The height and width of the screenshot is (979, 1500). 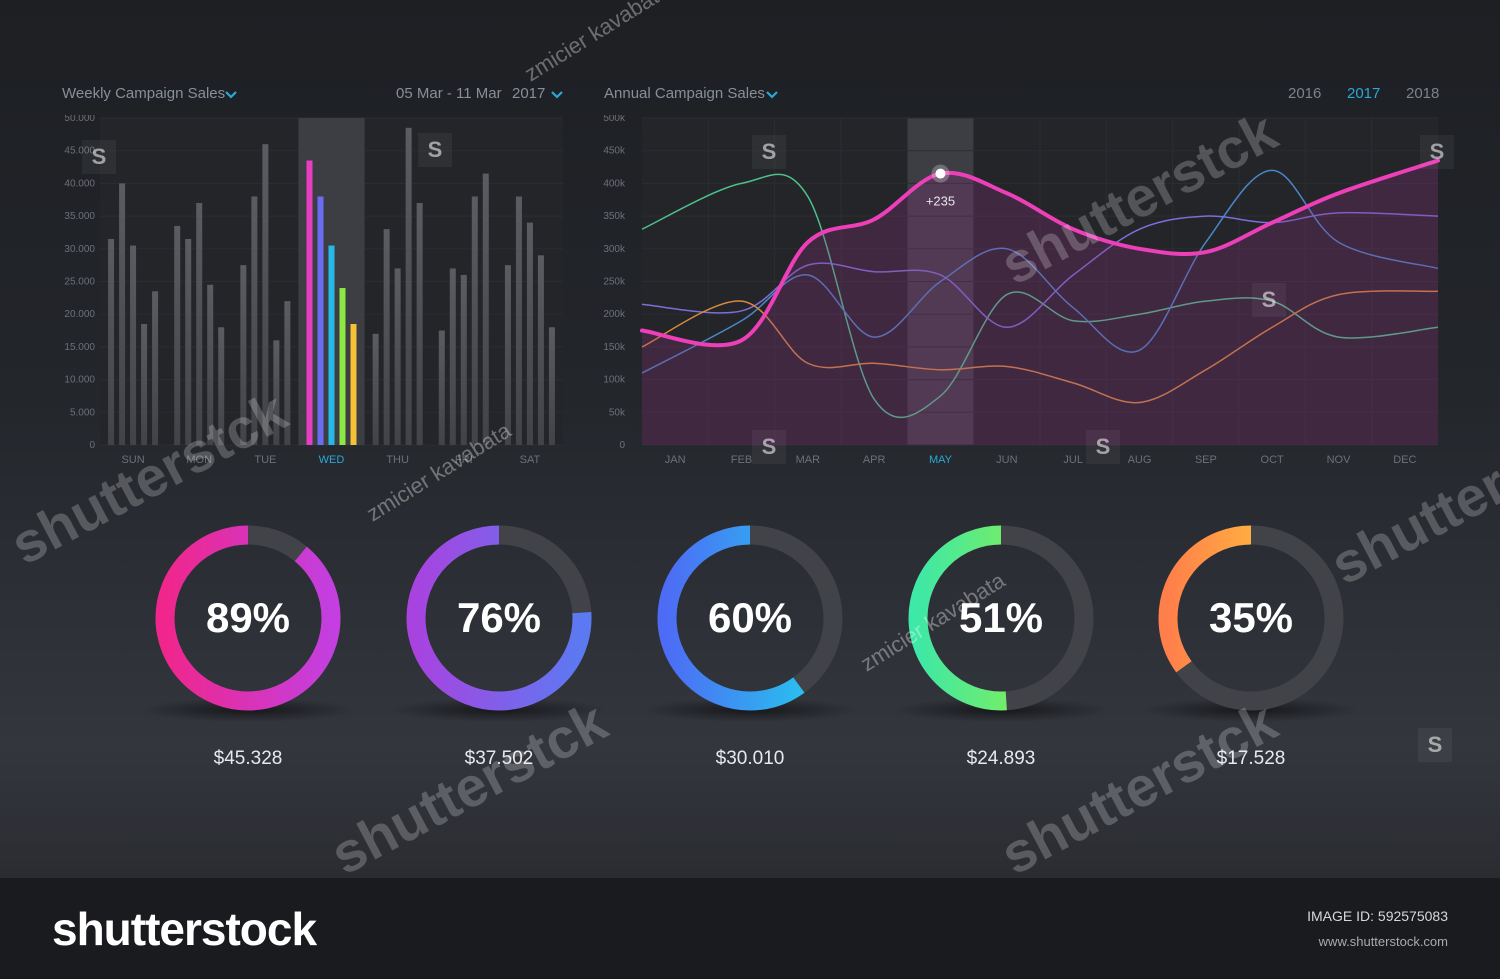 What do you see at coordinates (332, 460) in the screenshot?
I see `x-tick-label: WED` at bounding box center [332, 460].